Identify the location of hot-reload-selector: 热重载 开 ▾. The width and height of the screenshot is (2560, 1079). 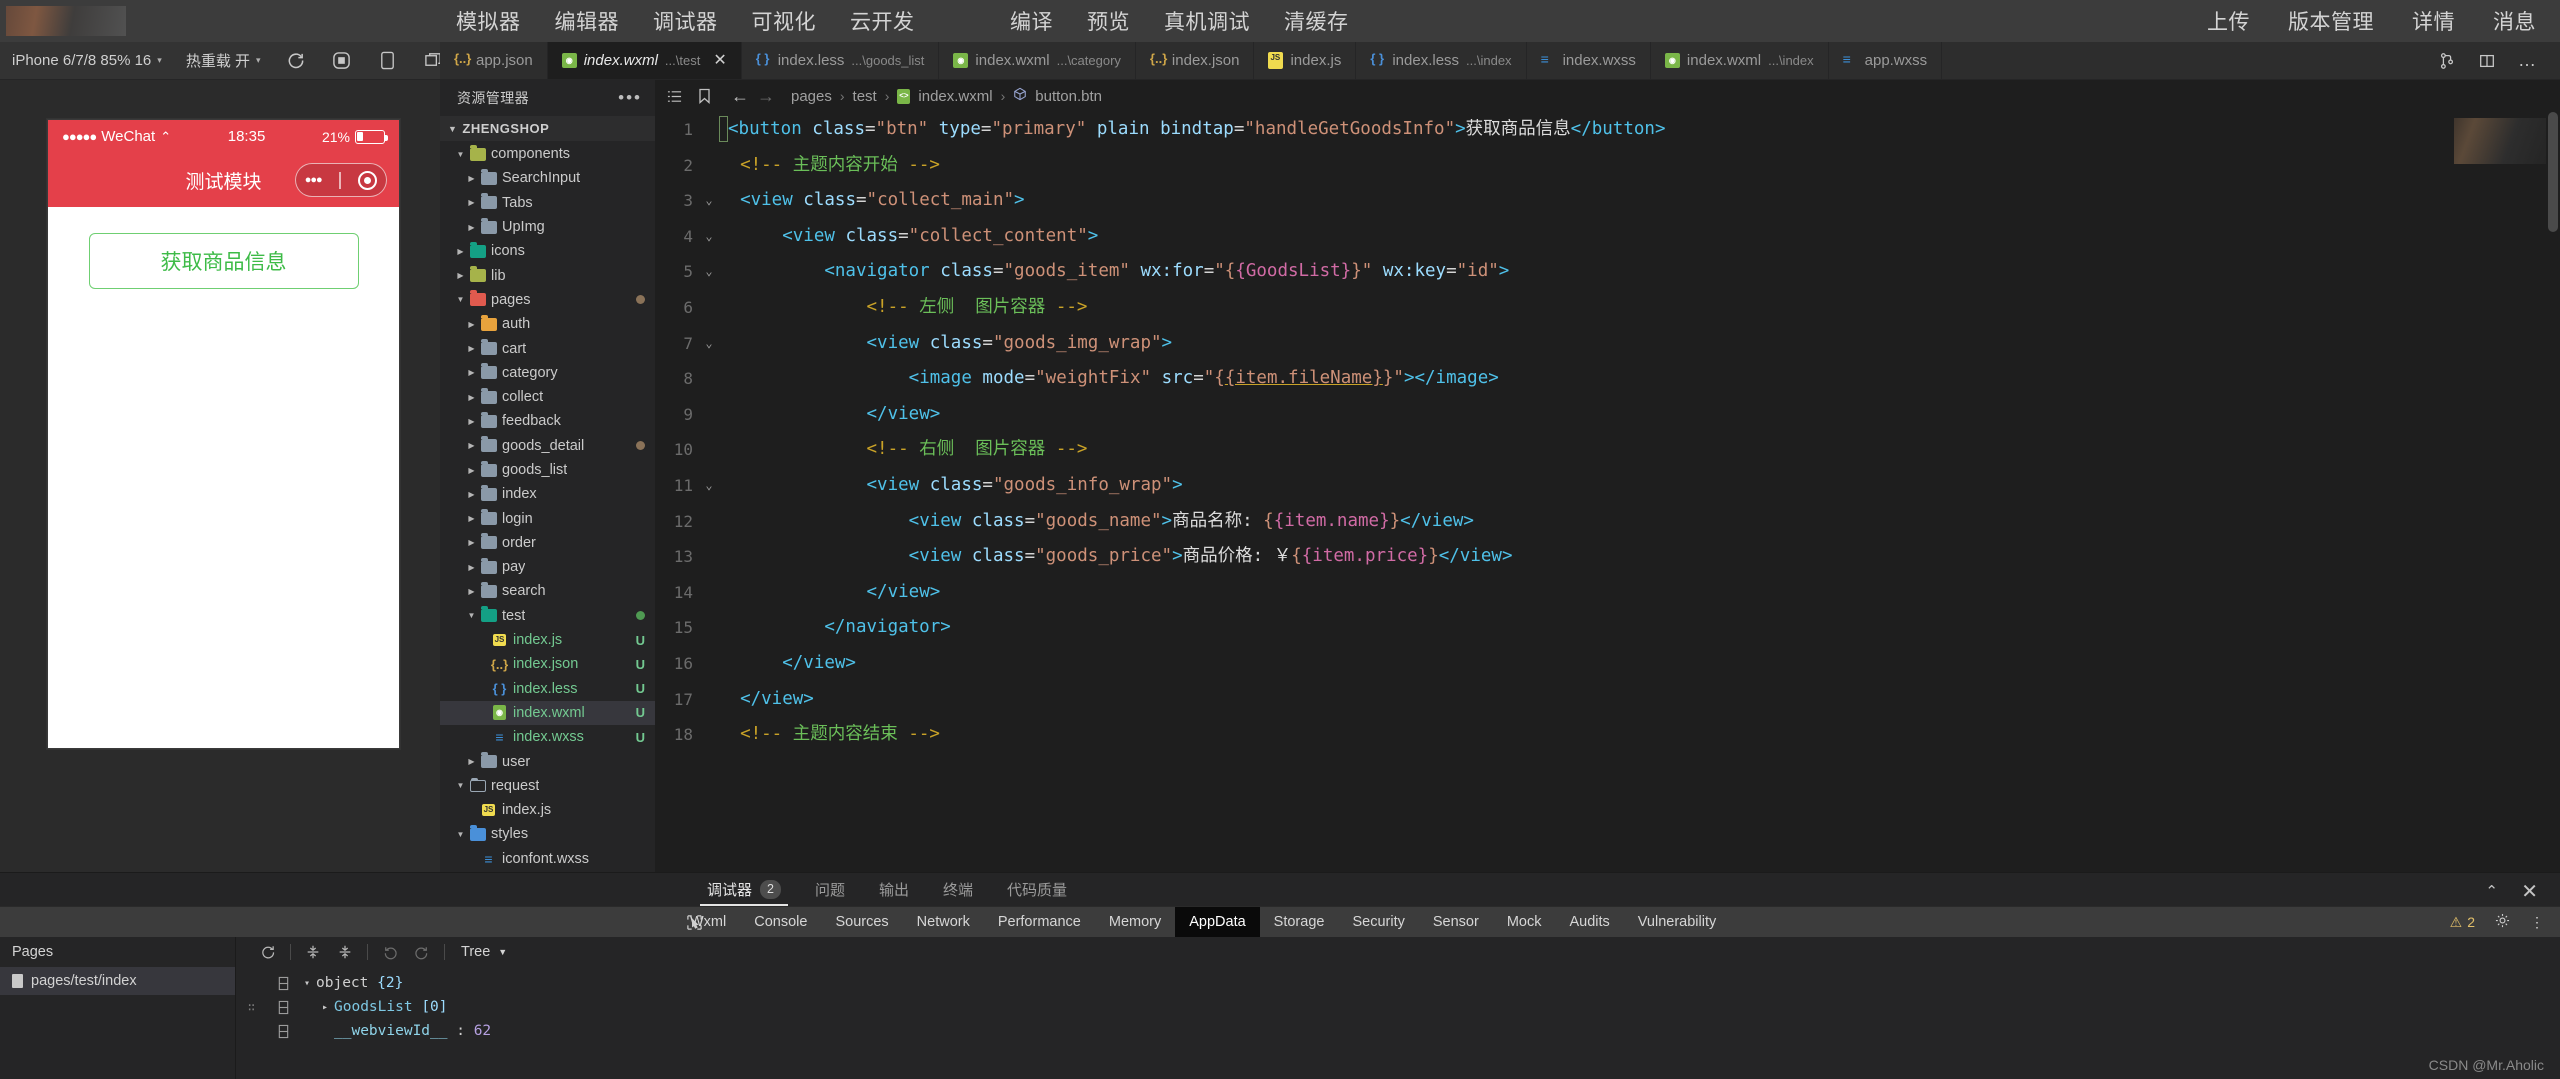
(223, 60).